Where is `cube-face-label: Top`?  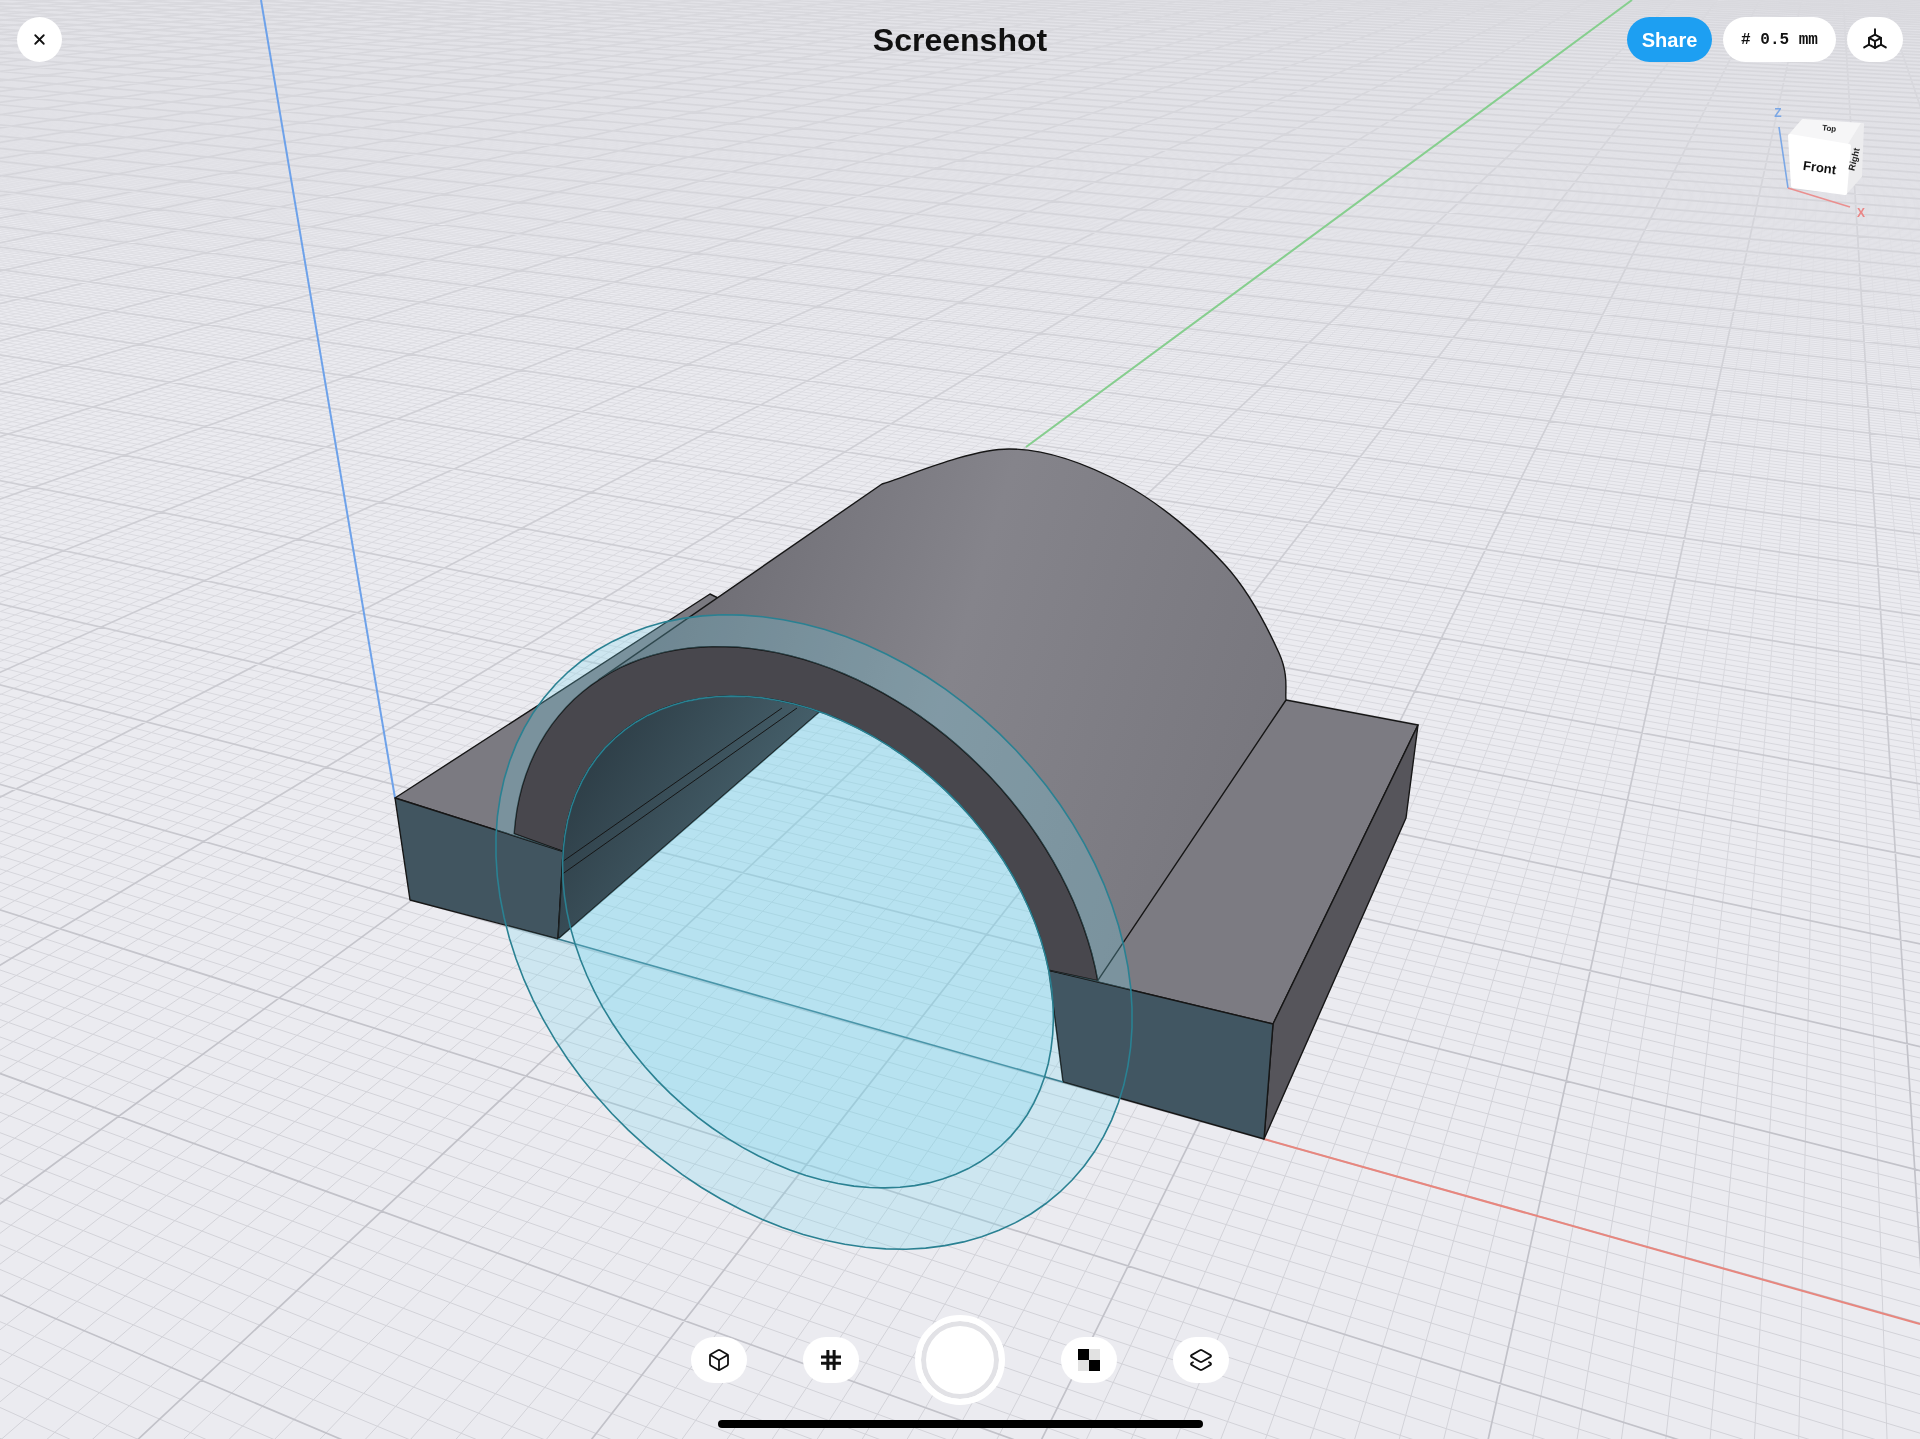 cube-face-label: Top is located at coordinates (1829, 128).